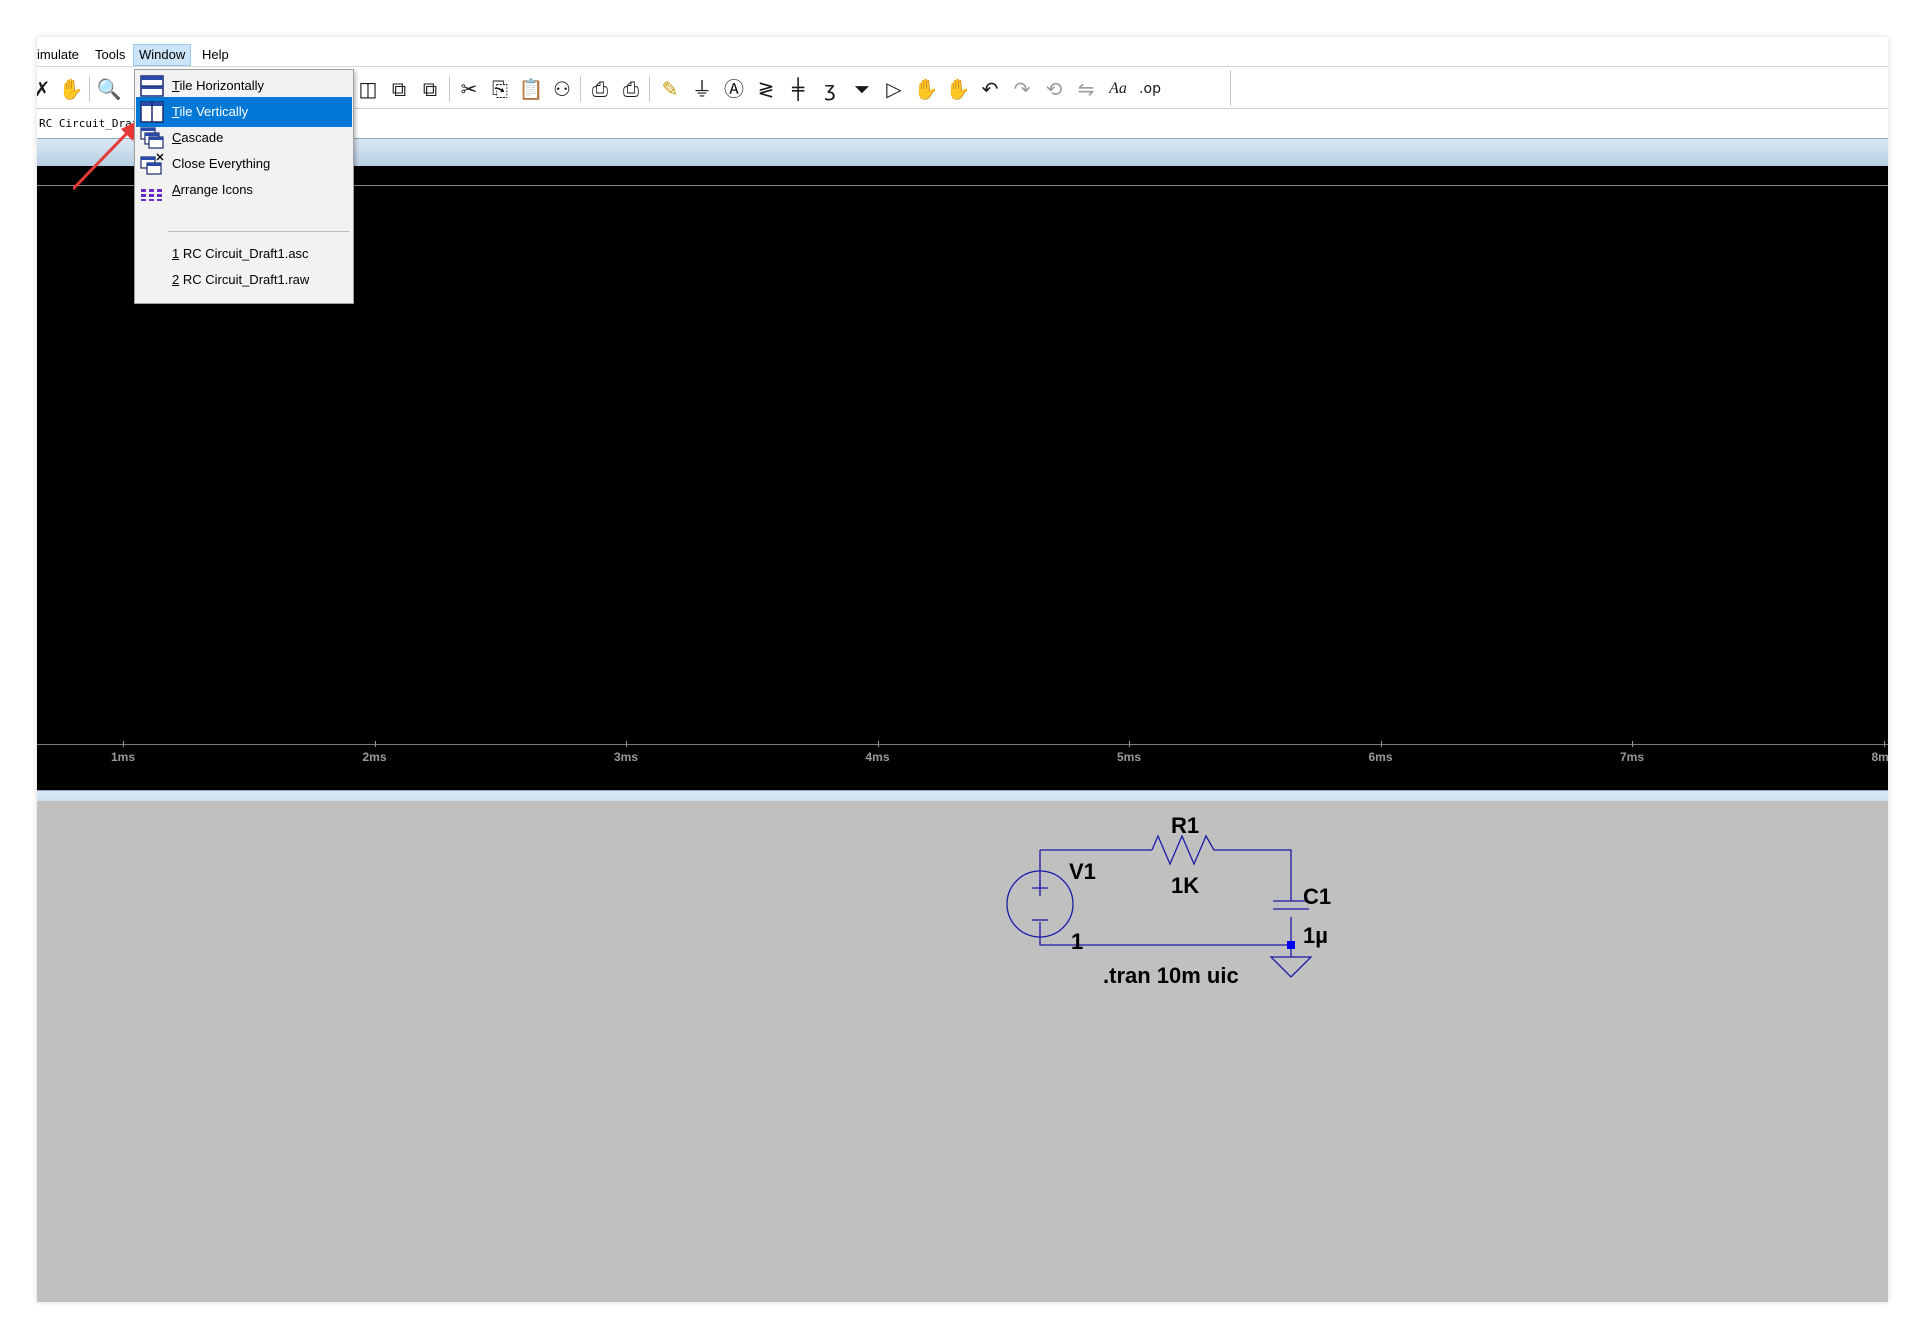 This screenshot has height=1339, width=1925. What do you see at coordinates (562, 89) in the screenshot?
I see `find-binoculars-icon: ⚇` at bounding box center [562, 89].